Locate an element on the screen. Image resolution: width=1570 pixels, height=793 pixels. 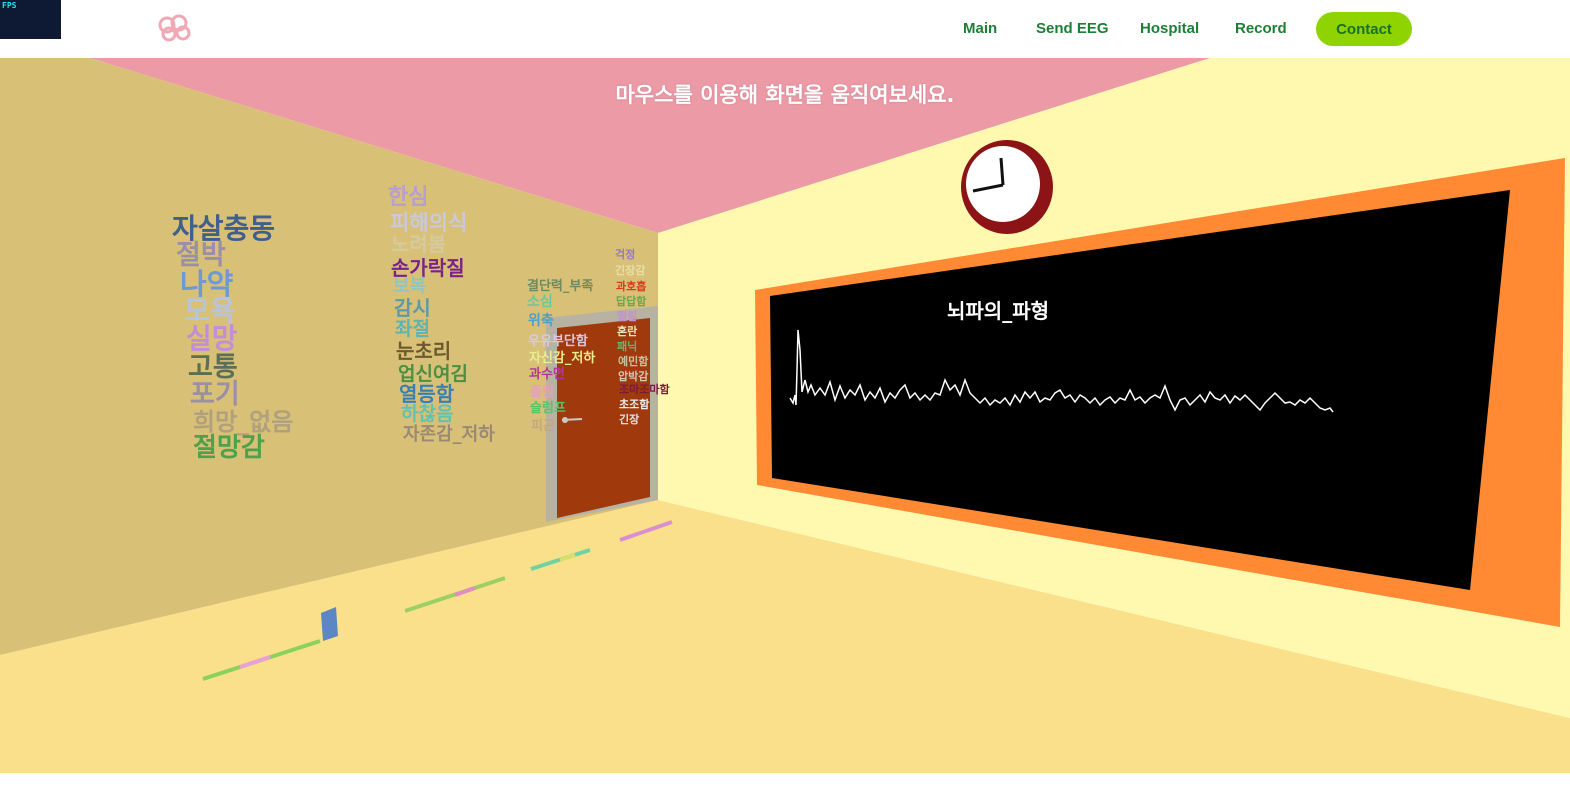
contact-button: Contact is located at coordinates (1364, 29).